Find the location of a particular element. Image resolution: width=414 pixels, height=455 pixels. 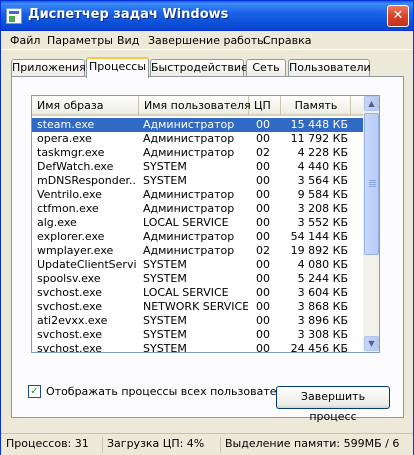

cell-image-name: DefWatch.exe is located at coordinates (75, 166).